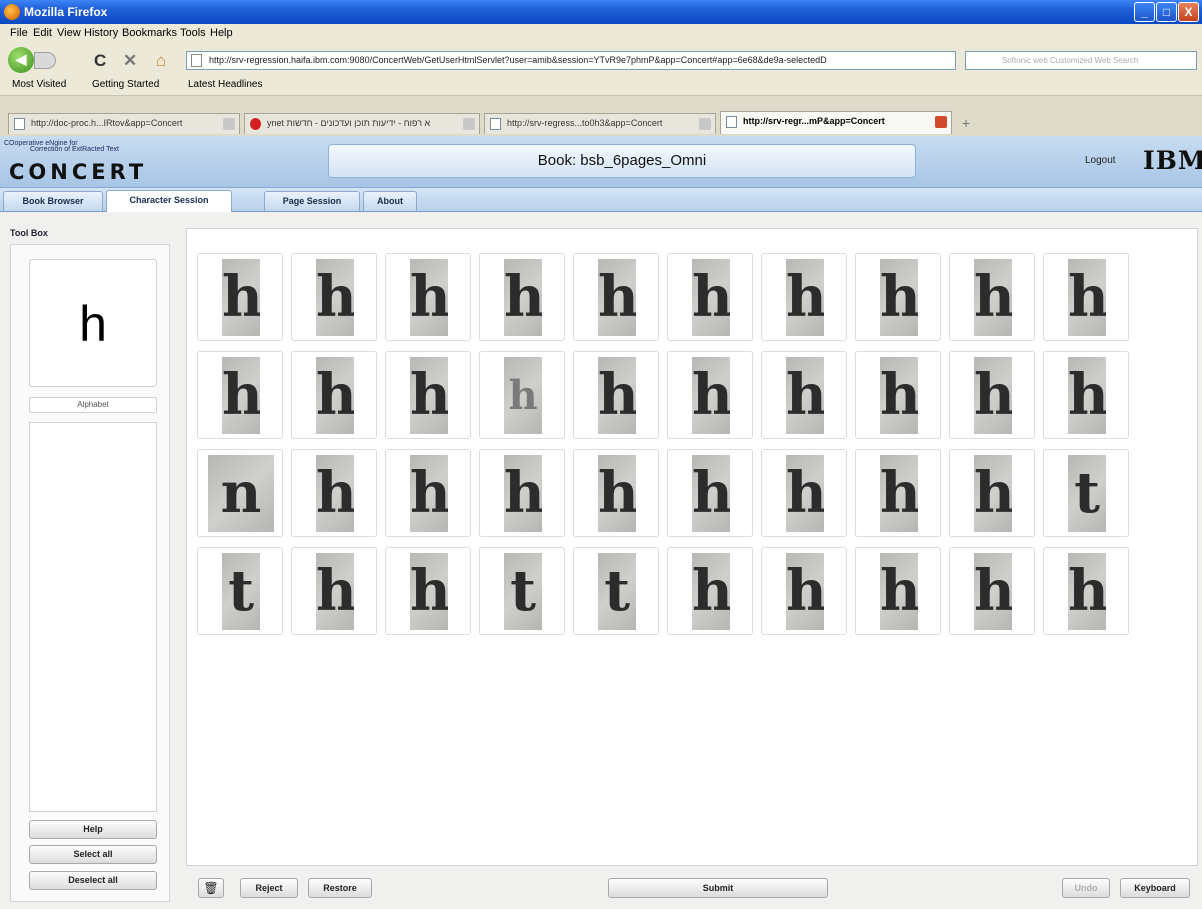  Describe the element at coordinates (718, 888) in the screenshot. I see `submit-button: Submit` at that location.